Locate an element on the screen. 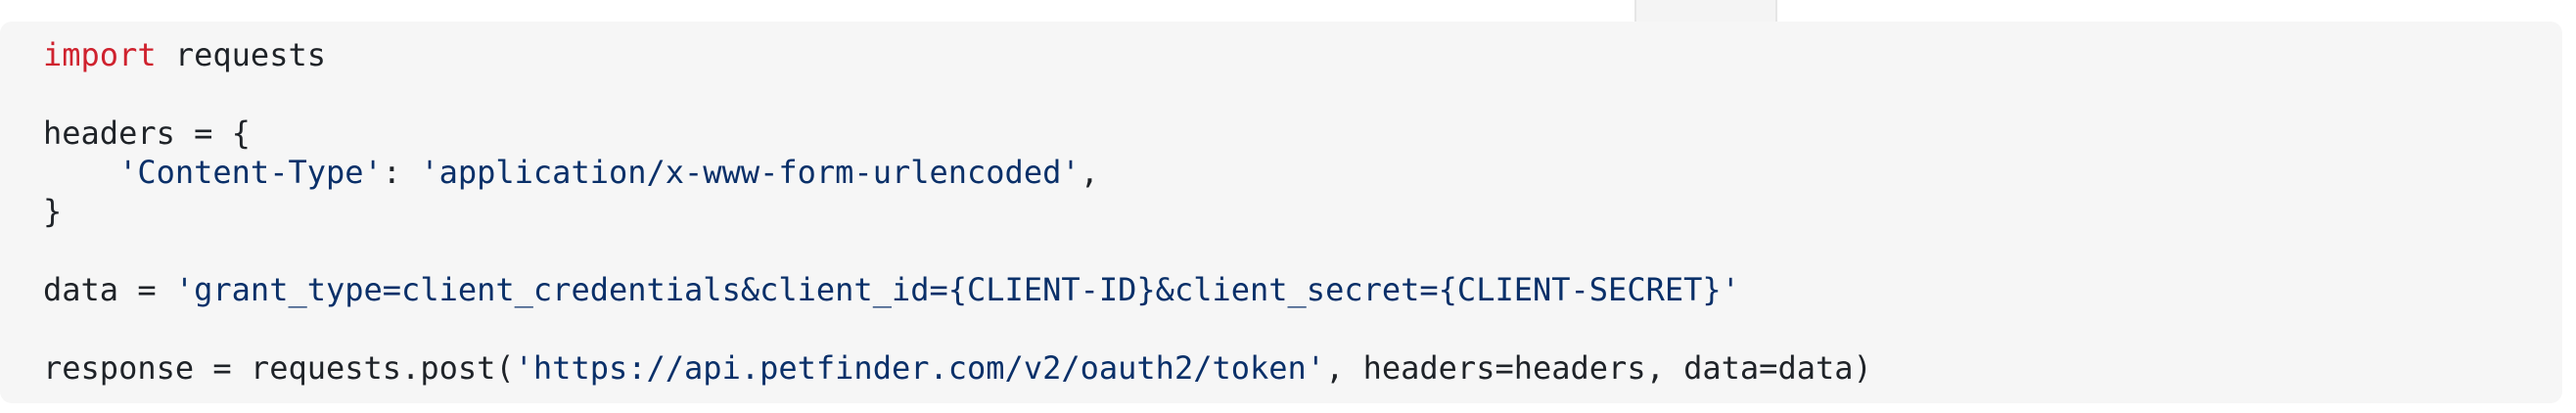 The image size is (2576, 413). header-value-string: 'application/x-www-form-urlencoded' is located at coordinates (750, 172).